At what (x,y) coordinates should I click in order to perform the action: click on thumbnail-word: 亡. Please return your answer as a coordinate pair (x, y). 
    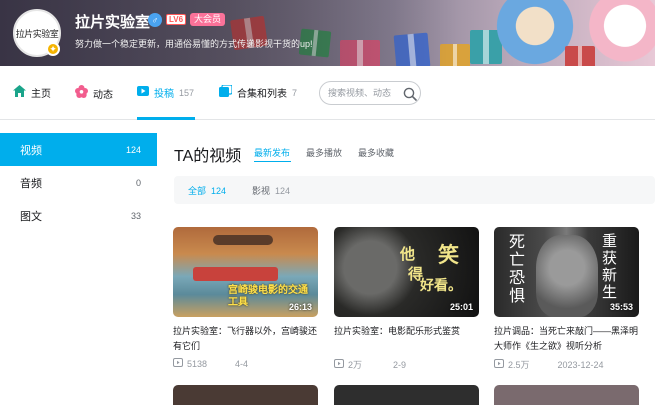
    Looking at the image, I should click on (517, 259).